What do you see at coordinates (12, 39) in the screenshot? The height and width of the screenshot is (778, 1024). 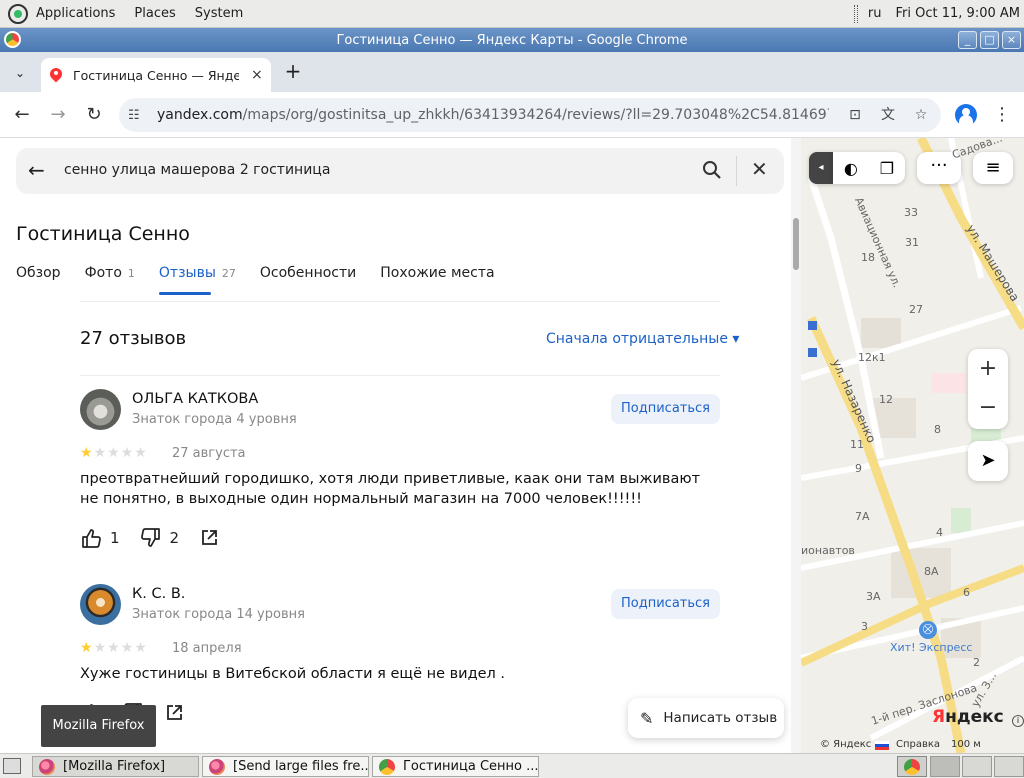 I see `chrome-icon` at bounding box center [12, 39].